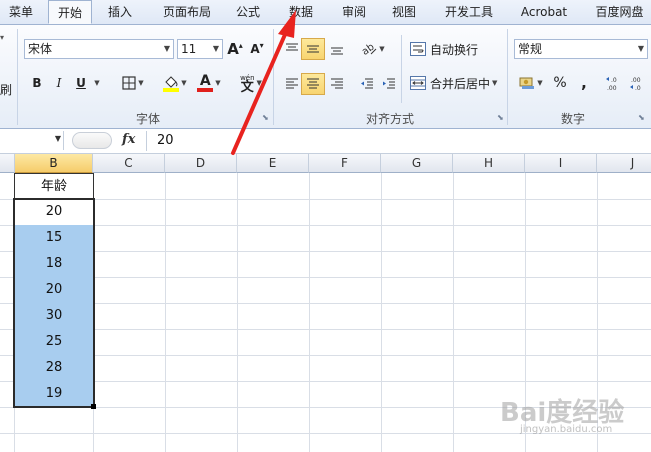 The height and width of the screenshot is (452, 651). What do you see at coordinates (292, 49) in the screenshot?
I see `align-top-icon` at bounding box center [292, 49].